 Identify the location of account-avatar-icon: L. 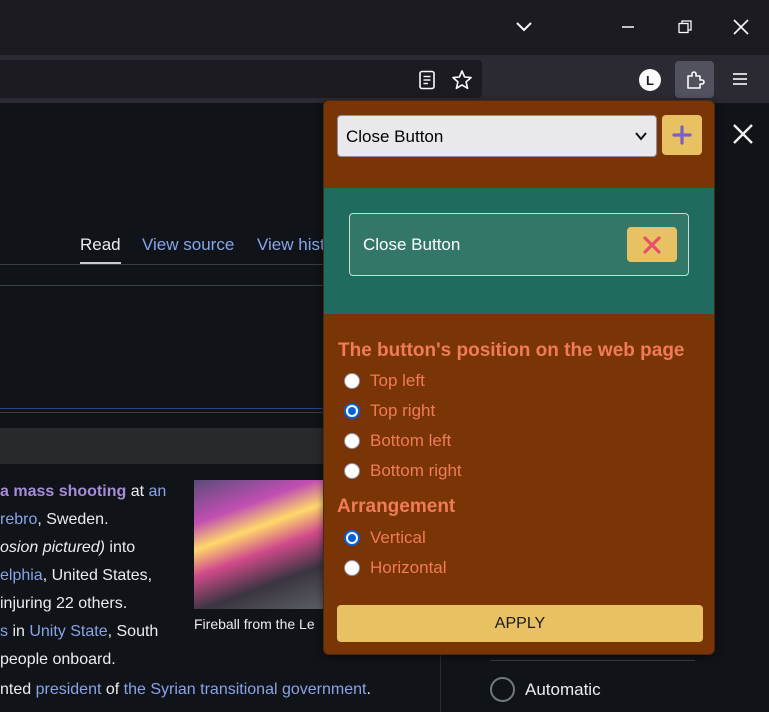
(650, 80).